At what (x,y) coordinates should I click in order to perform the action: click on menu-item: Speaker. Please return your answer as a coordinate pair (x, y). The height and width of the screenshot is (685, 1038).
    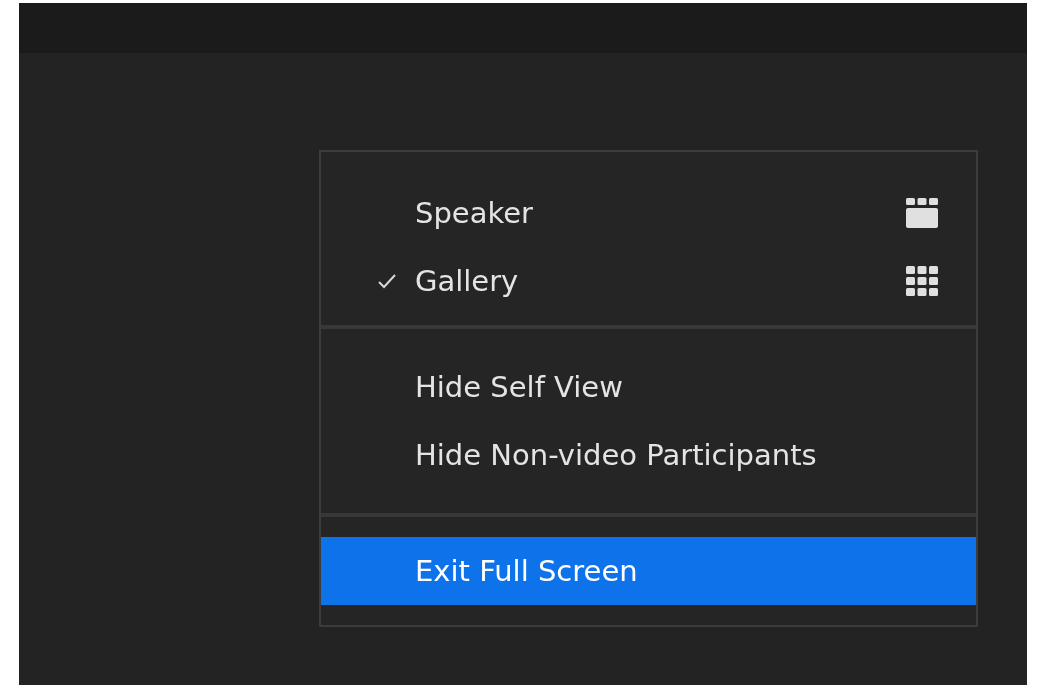
    Looking at the image, I should click on (648, 213).